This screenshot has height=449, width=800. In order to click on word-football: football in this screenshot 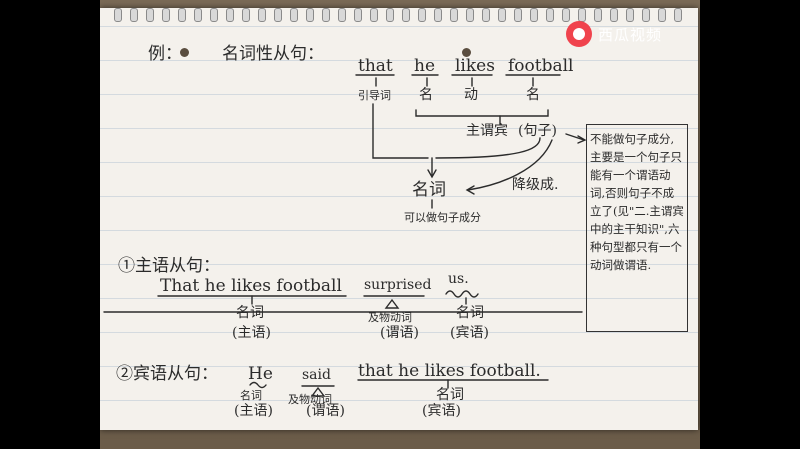, I will do `click(541, 66)`.